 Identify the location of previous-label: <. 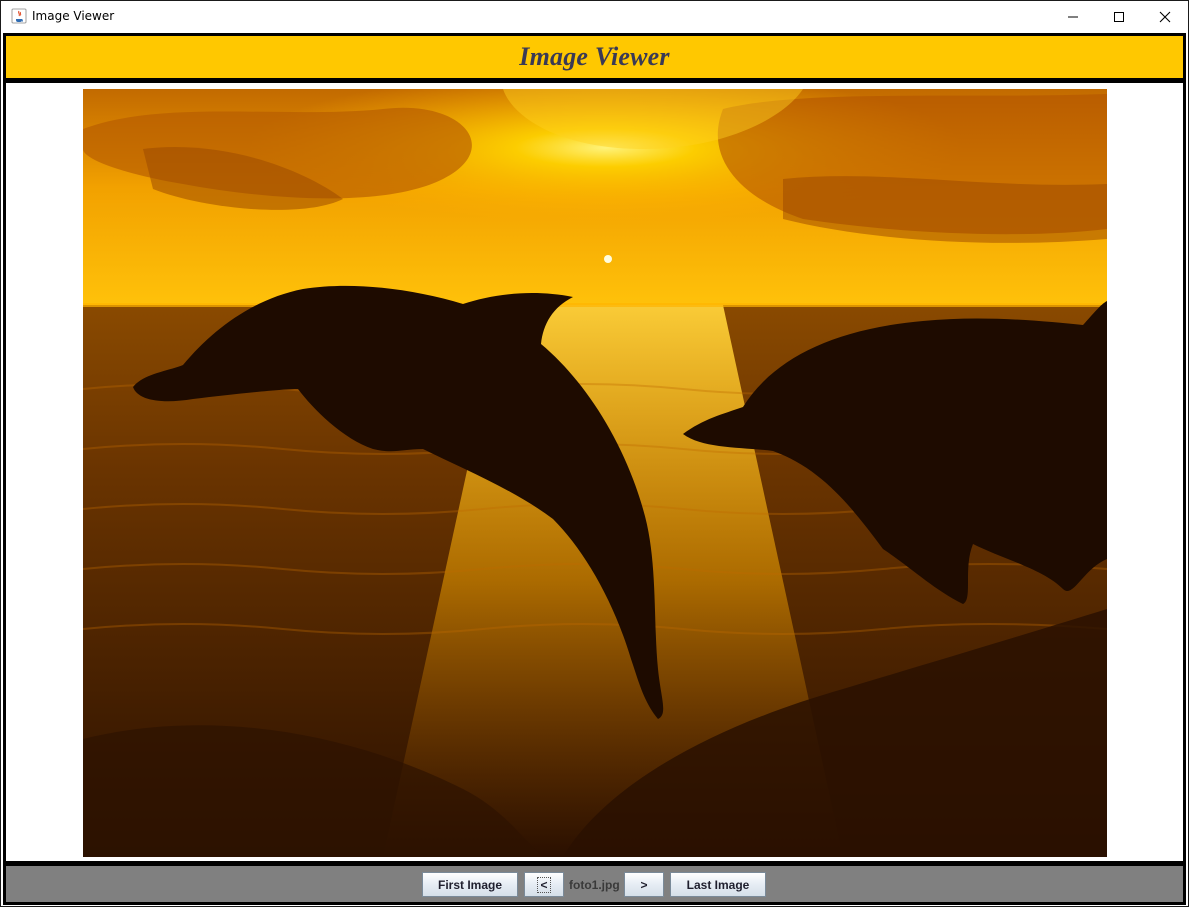
(544, 884).